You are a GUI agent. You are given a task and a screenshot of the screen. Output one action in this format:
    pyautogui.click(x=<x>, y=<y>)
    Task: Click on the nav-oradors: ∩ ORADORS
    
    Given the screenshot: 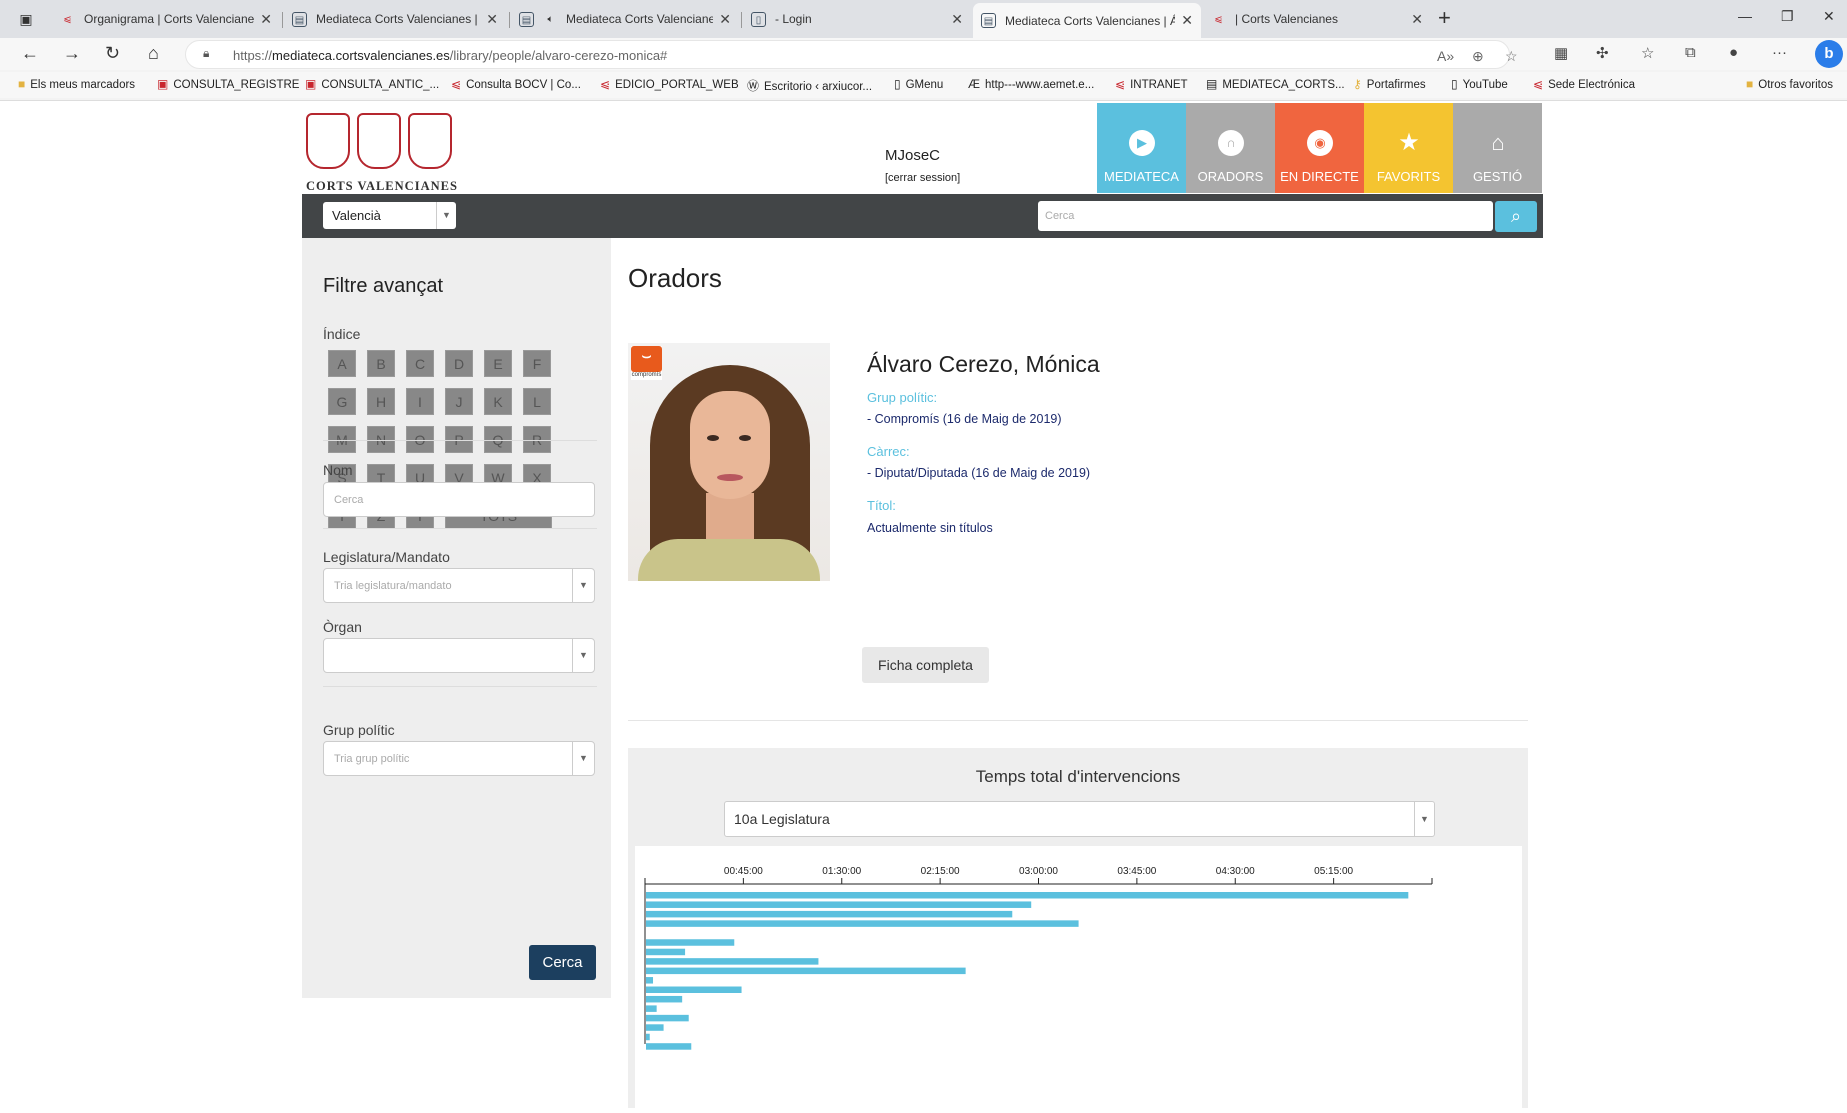 What is the action you would take?
    pyautogui.click(x=1230, y=148)
    